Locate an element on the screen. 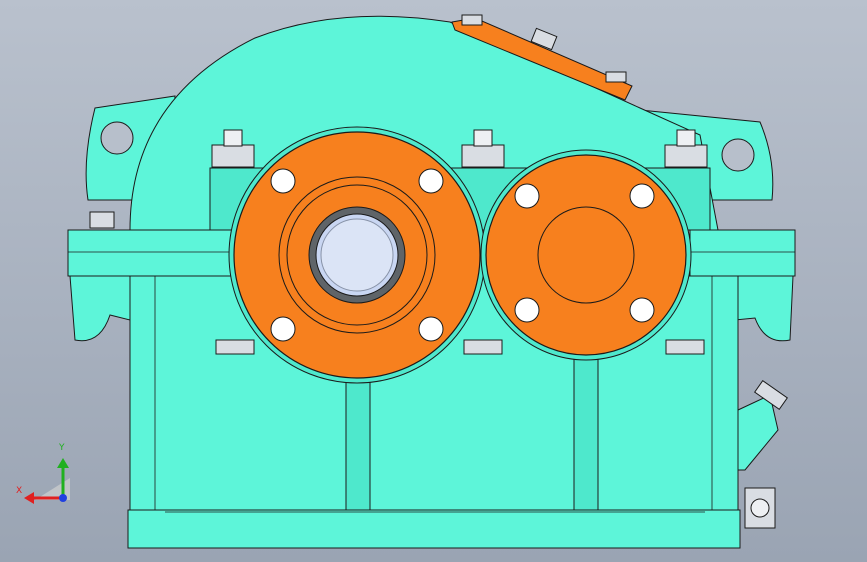  triad-y-arrow is located at coordinates (63, 463).